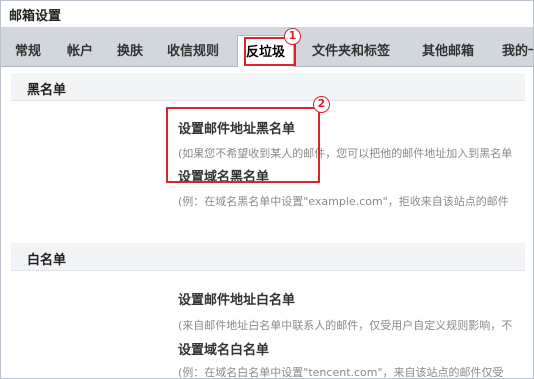 This screenshot has height=379, width=534. What do you see at coordinates (351, 49) in the screenshot?
I see `tab-folders-and-labels: 文件夹和标签` at bounding box center [351, 49].